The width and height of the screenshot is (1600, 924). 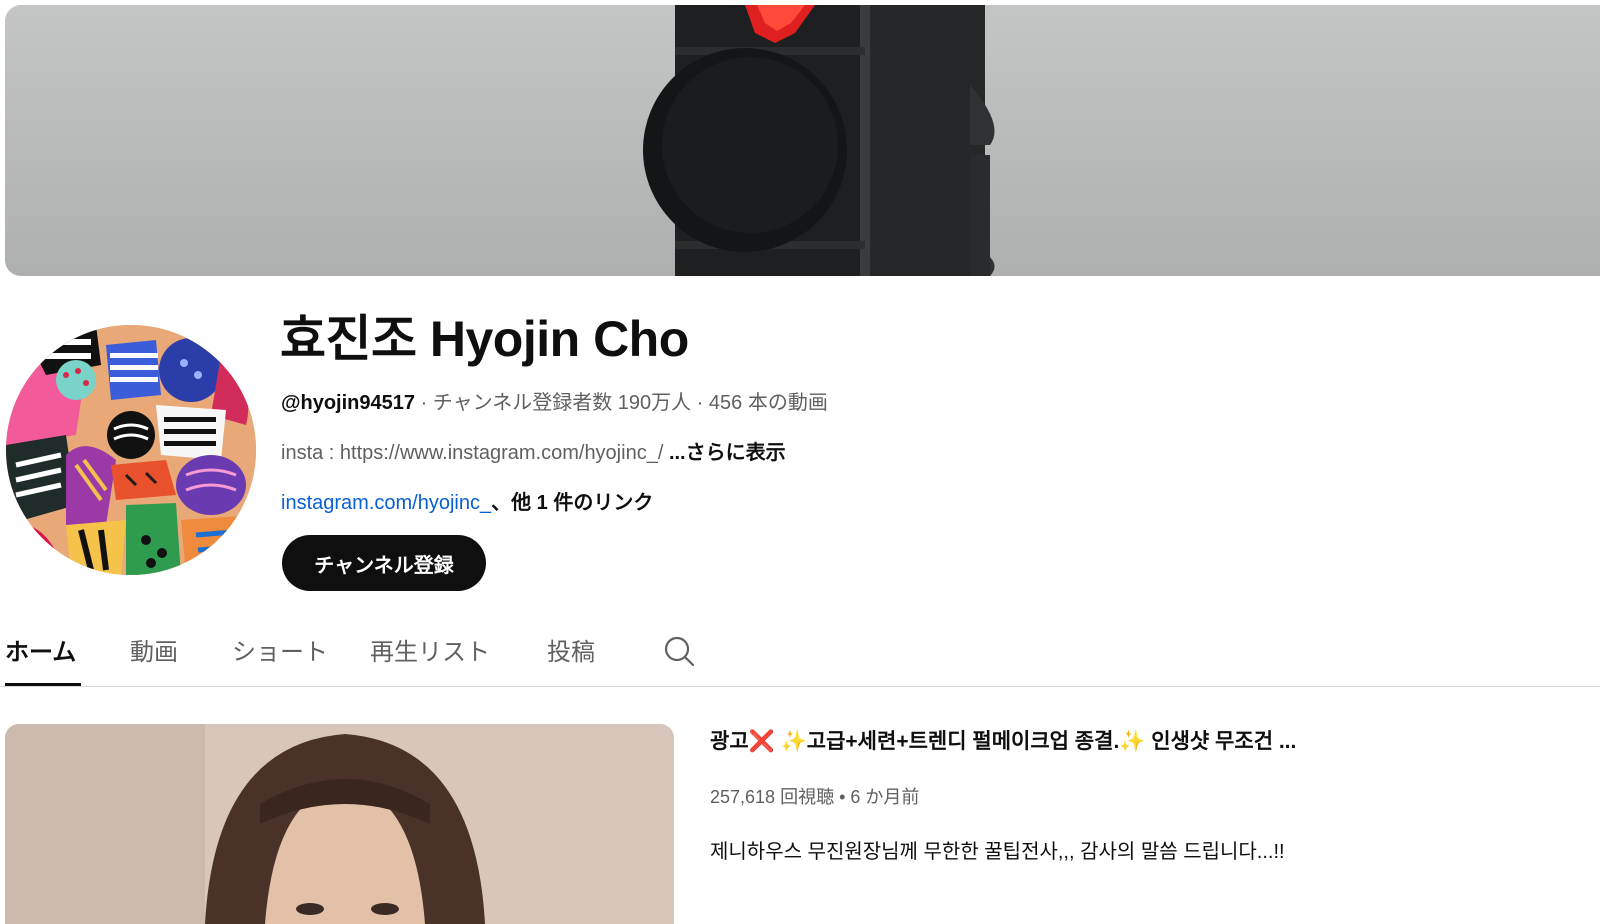 What do you see at coordinates (562, 403) in the screenshot?
I see `subscriber-count: チャンネル登録者数 190万人` at bounding box center [562, 403].